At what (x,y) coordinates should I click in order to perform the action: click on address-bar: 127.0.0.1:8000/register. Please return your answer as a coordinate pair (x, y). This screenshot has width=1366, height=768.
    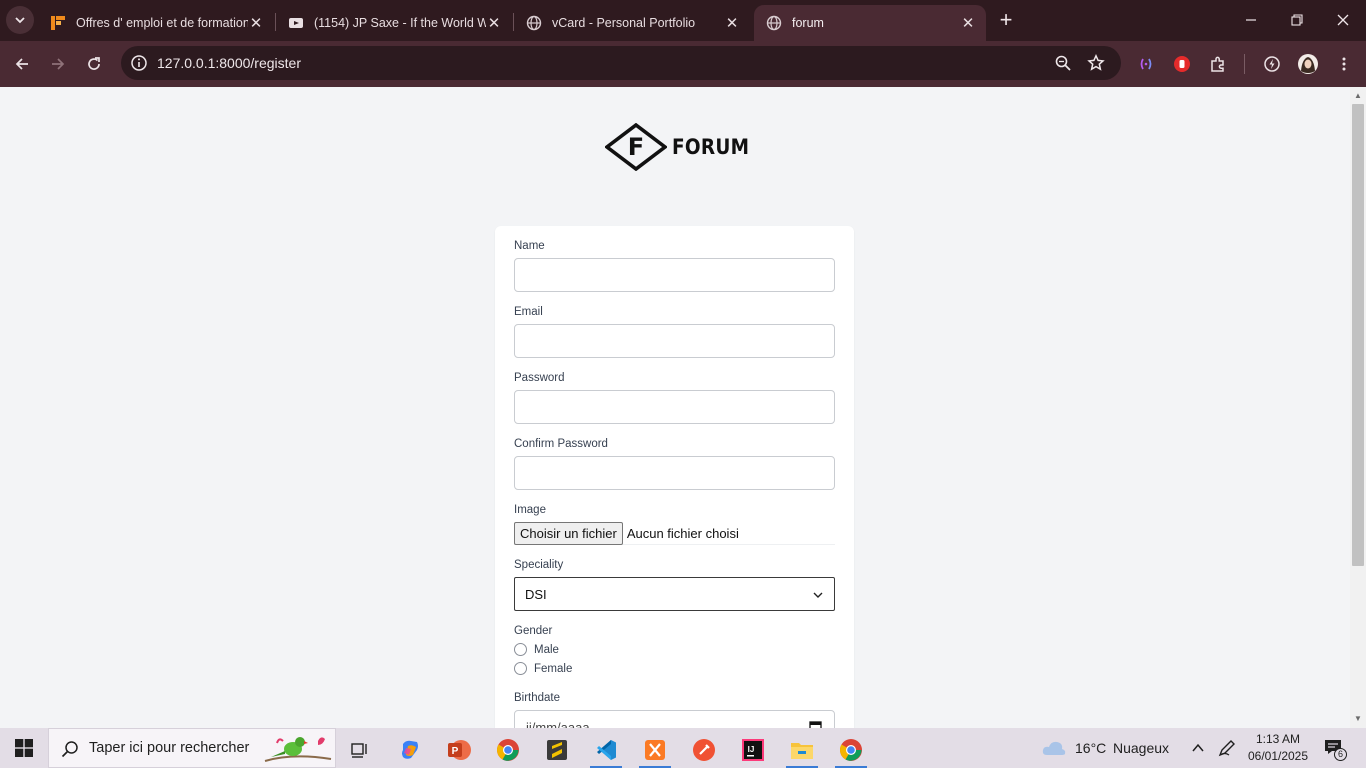
    Looking at the image, I should click on (621, 63).